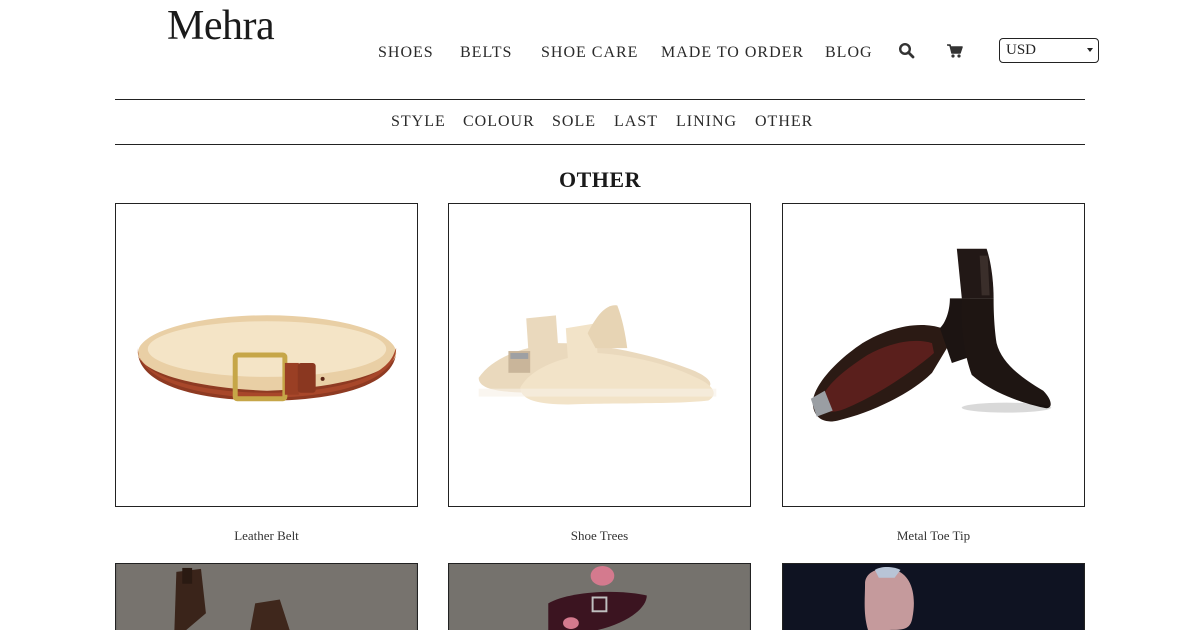  I want to click on product-name: Shoe Trees, so click(599, 536).